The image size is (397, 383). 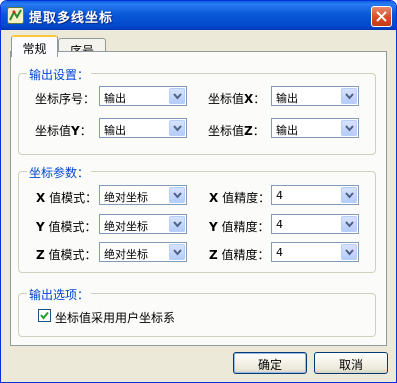 I want to click on title-bar: 提取多线坐标, so click(x=198, y=15).